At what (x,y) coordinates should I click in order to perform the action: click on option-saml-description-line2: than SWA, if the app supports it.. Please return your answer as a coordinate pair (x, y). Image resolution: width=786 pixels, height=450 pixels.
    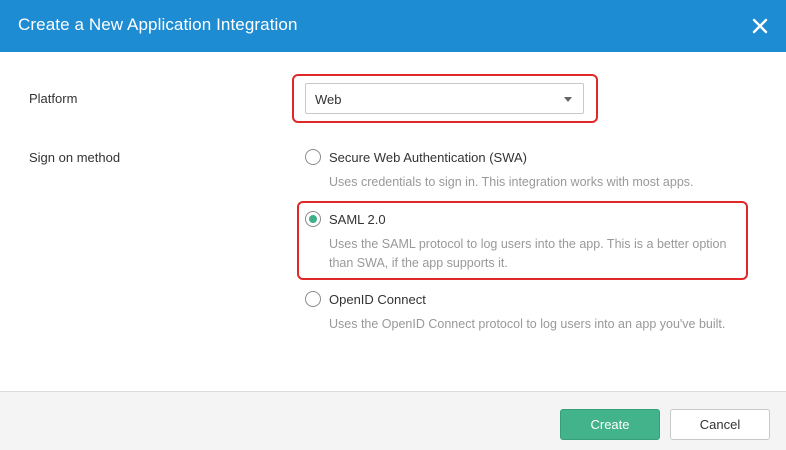
    Looking at the image, I should click on (418, 263).